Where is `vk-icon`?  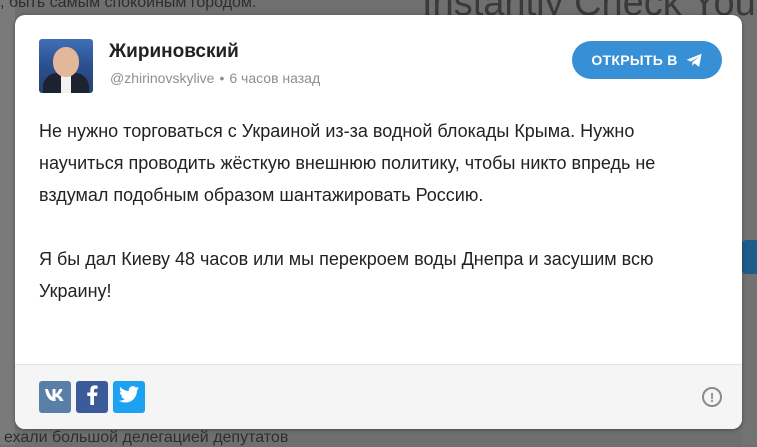
vk-icon is located at coordinates (55, 397).